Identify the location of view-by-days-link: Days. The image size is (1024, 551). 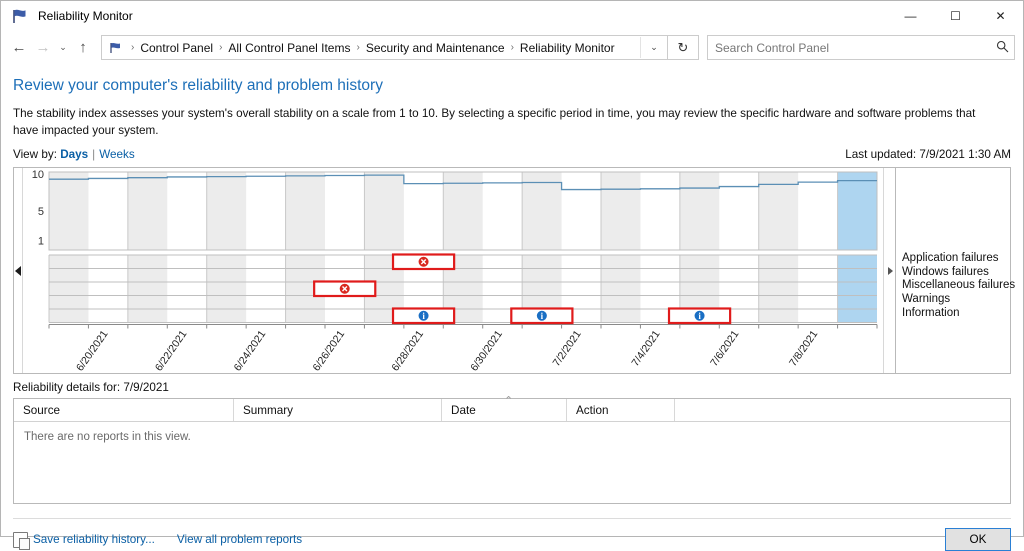
(74, 154).